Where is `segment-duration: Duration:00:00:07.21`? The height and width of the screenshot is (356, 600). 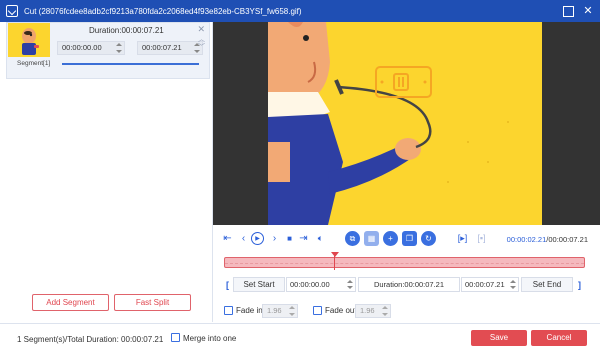
segment-duration: Duration:00:00:07.21 is located at coordinates (126, 30).